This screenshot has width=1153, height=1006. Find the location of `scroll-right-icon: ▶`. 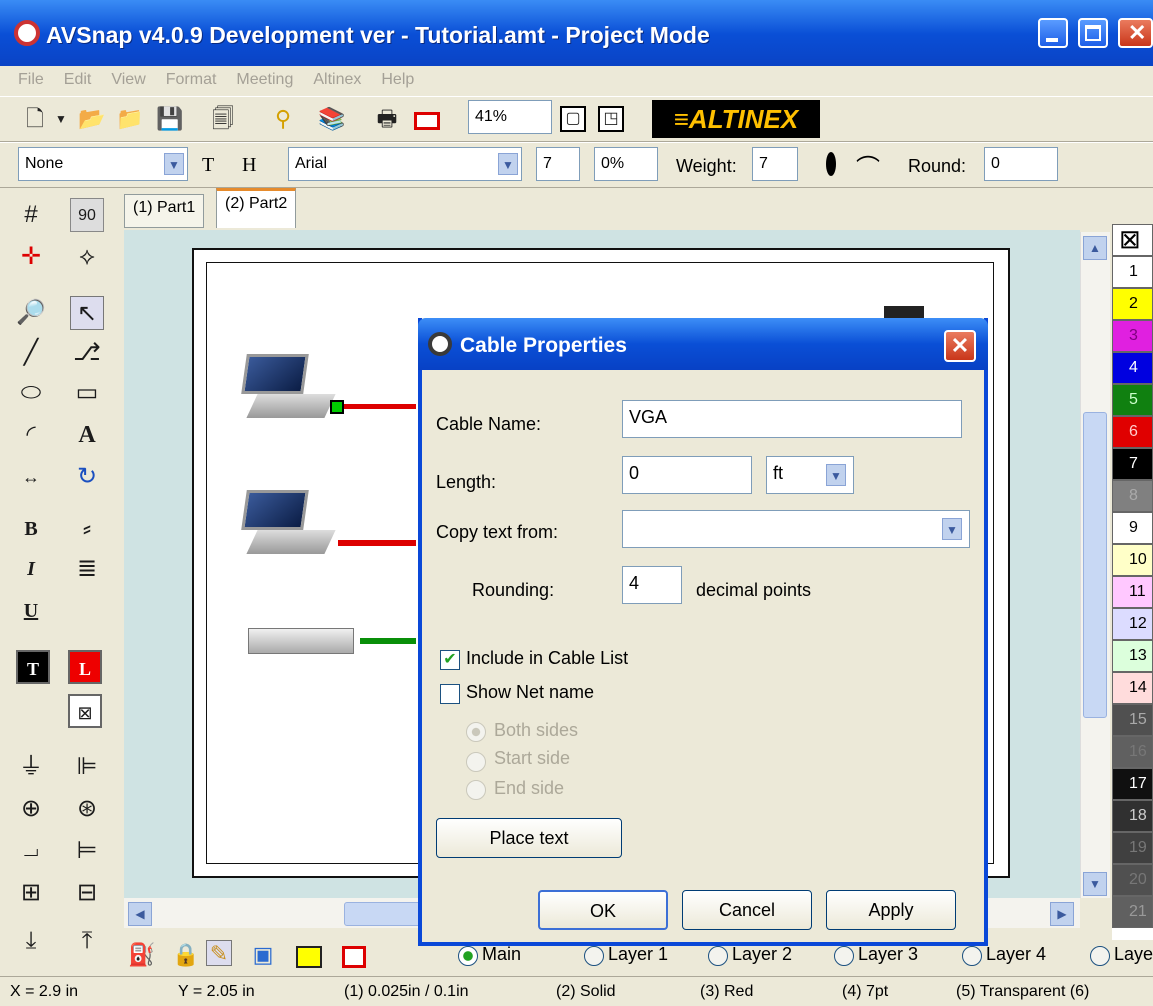

scroll-right-icon: ▶ is located at coordinates (1062, 914).